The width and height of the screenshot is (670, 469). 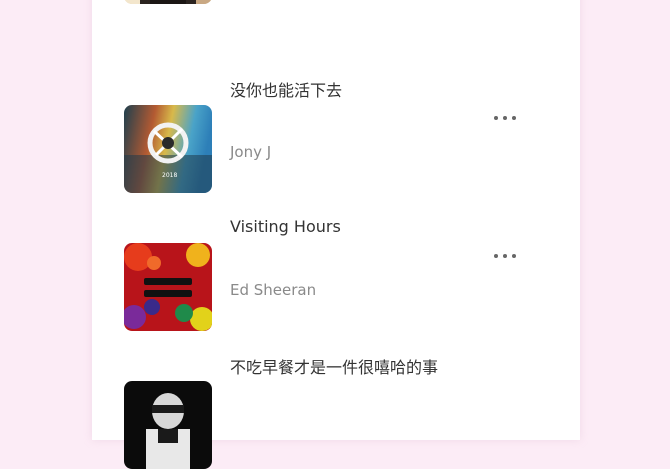 I want to click on album-cover-portrait-warm-icon, so click(x=168, y=2).